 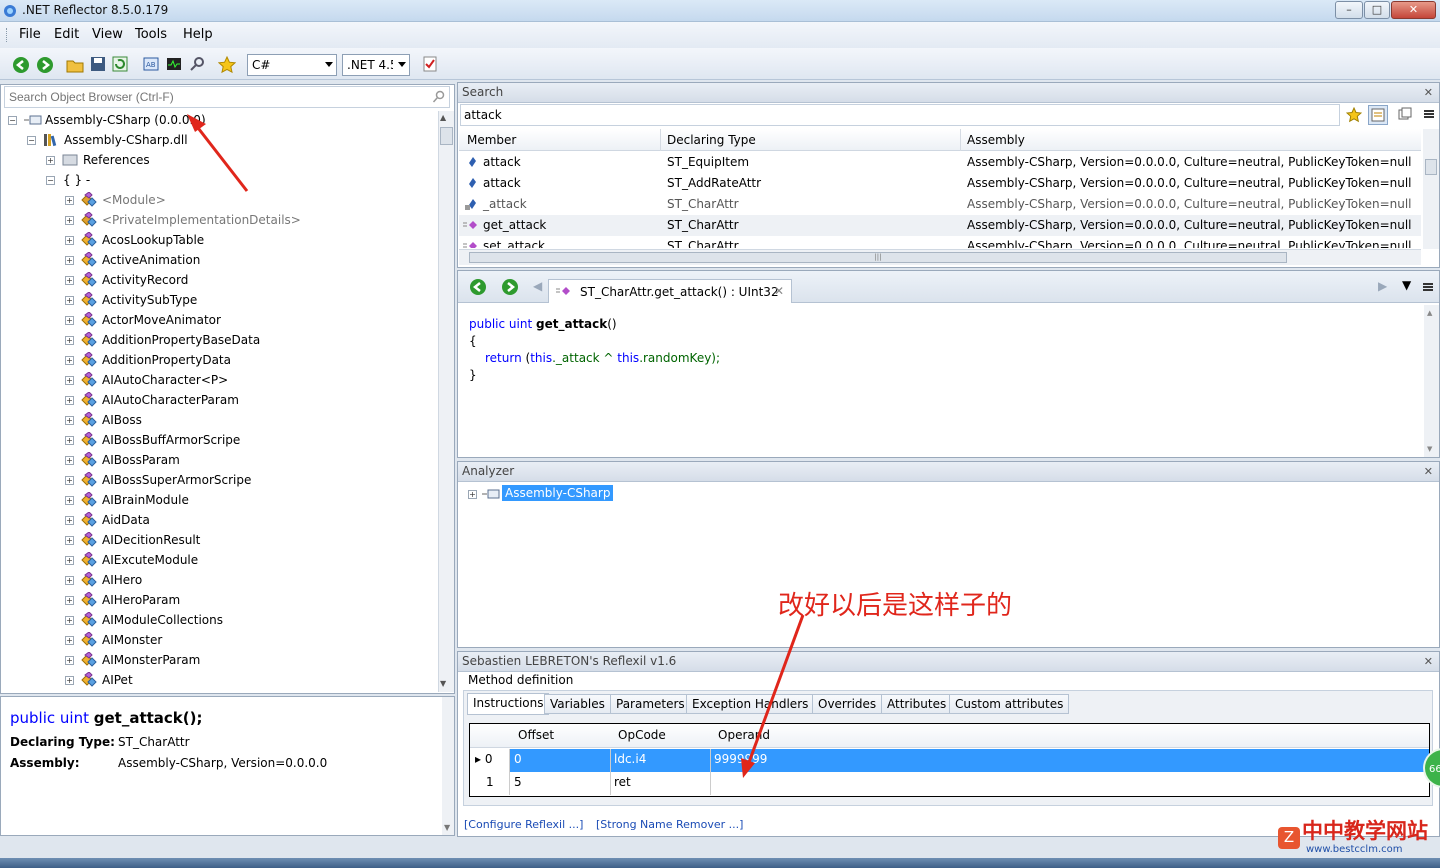 I want to click on cell-offset: 5, so click(x=518, y=782).